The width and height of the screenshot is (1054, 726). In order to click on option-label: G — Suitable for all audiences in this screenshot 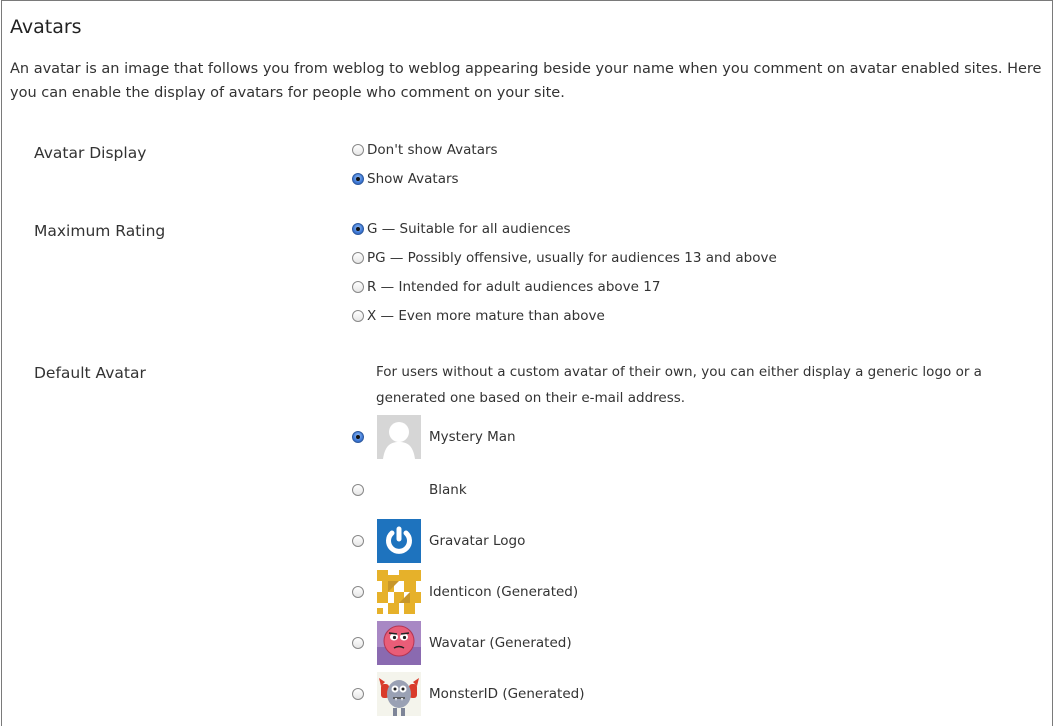, I will do `click(469, 229)`.